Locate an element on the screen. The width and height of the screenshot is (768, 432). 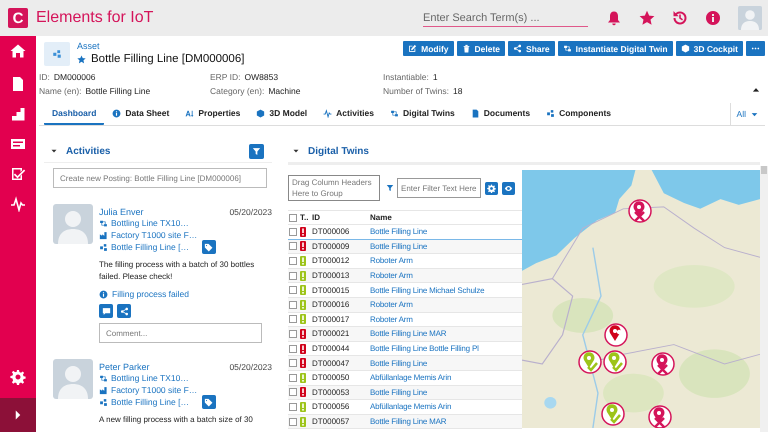
tab: Data Sheet is located at coordinates (141, 114).